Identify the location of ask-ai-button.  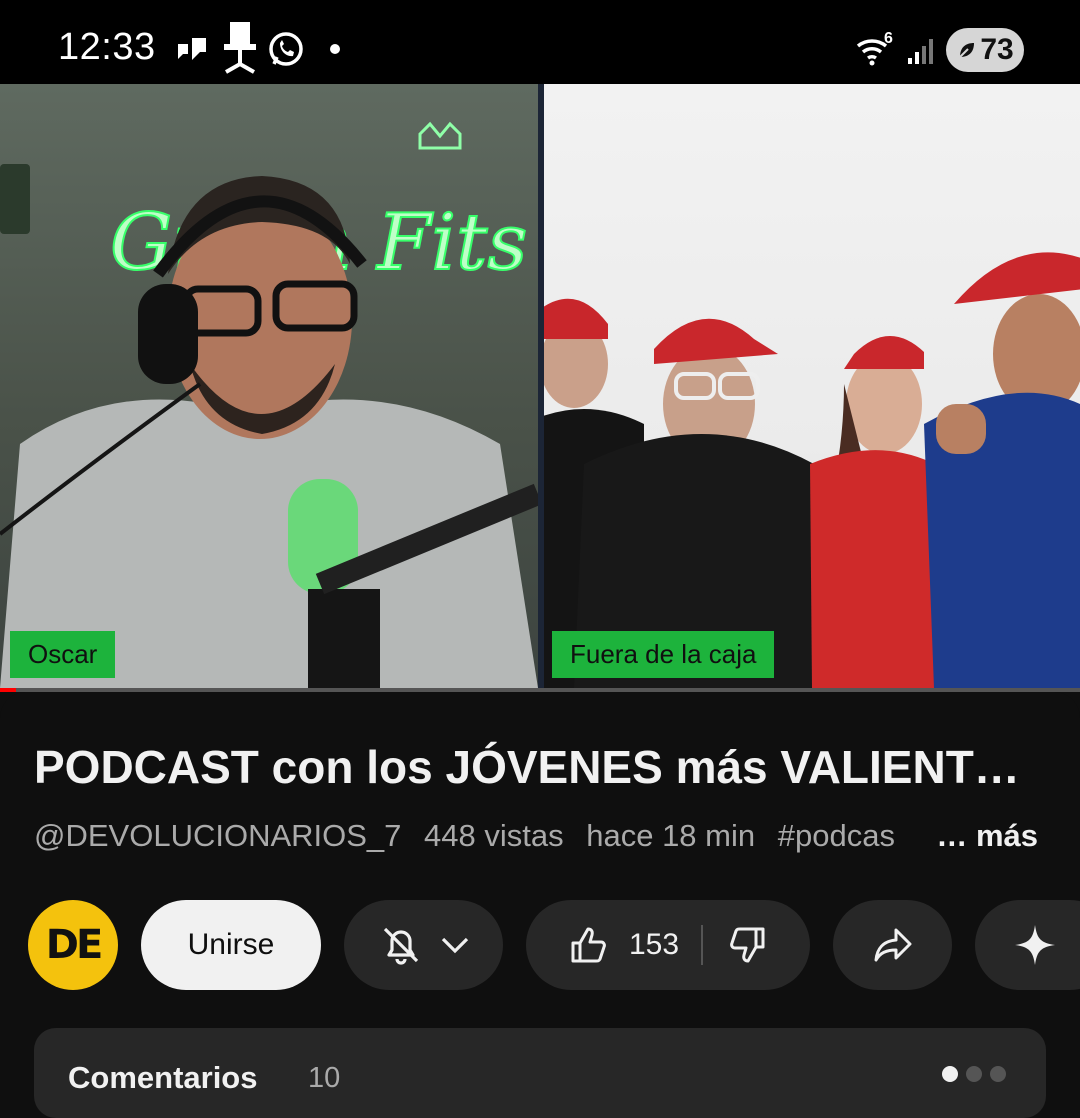
(1027, 945).